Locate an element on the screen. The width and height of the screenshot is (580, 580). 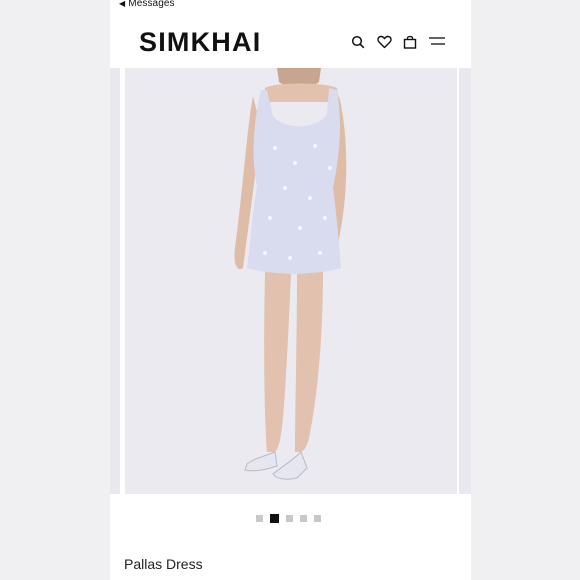
pagination-dot-active is located at coordinates (274, 518).